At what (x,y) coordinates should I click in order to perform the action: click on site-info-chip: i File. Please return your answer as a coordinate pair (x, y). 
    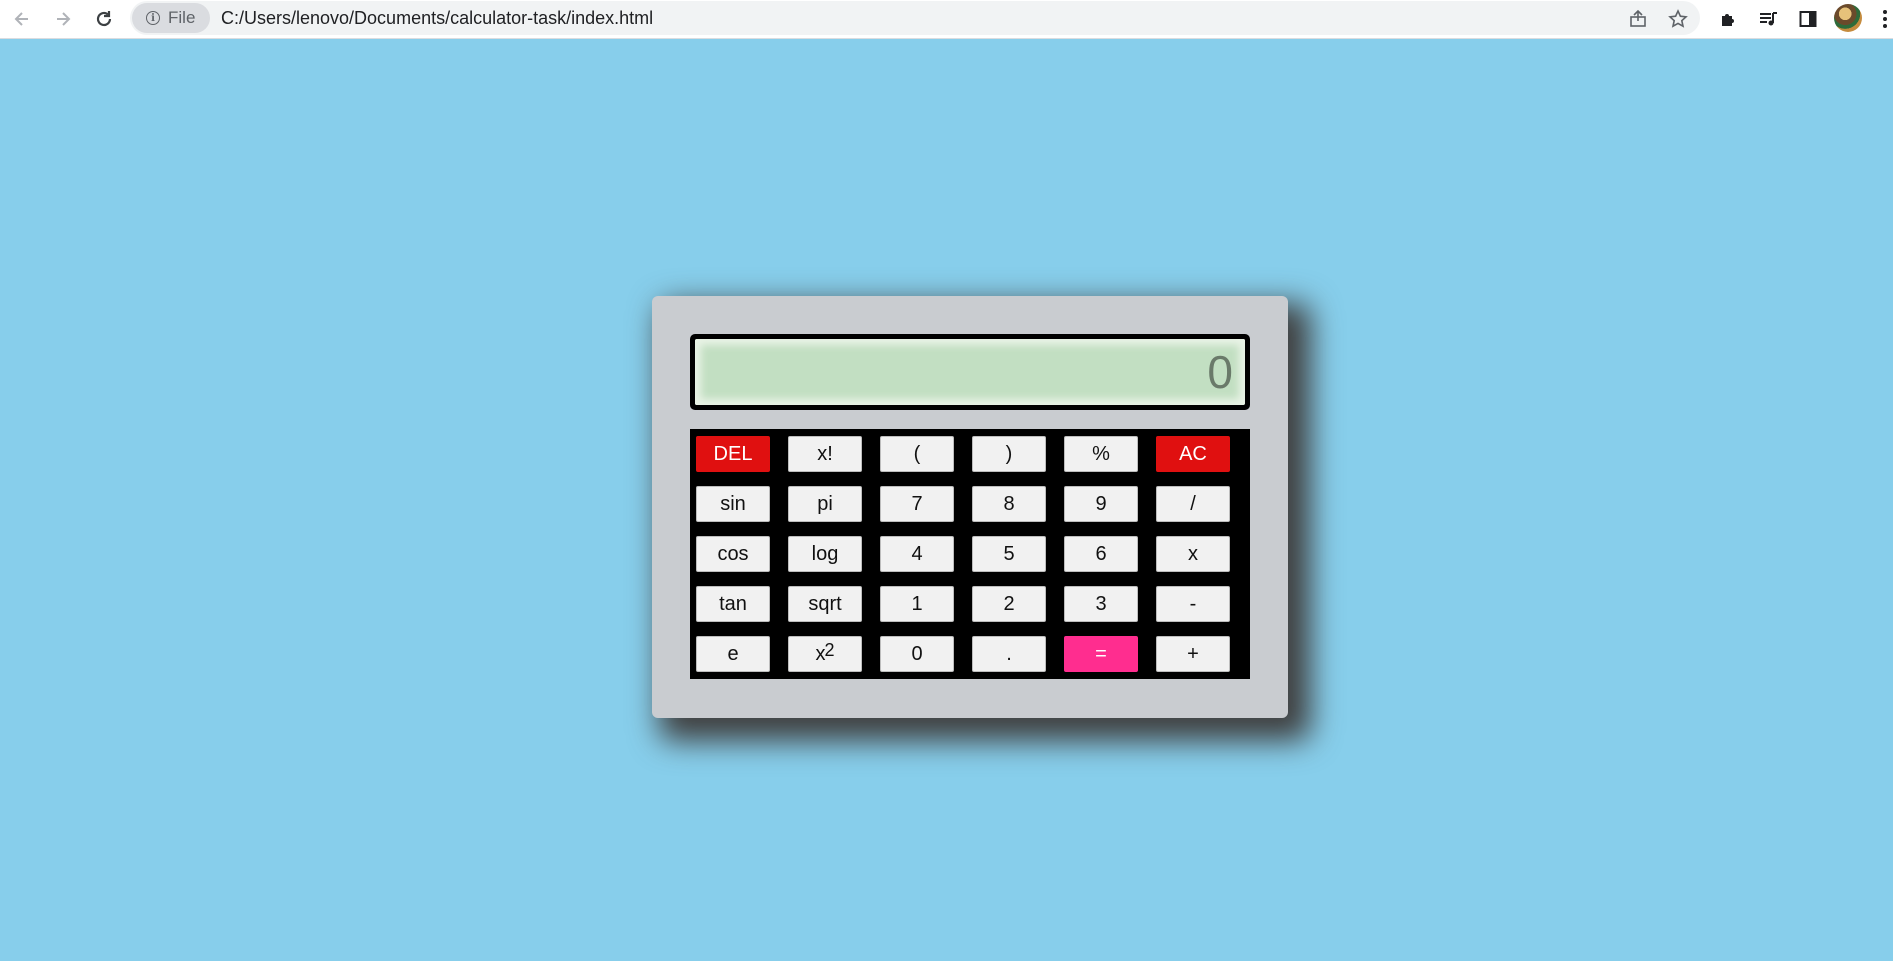
    Looking at the image, I should click on (171, 18).